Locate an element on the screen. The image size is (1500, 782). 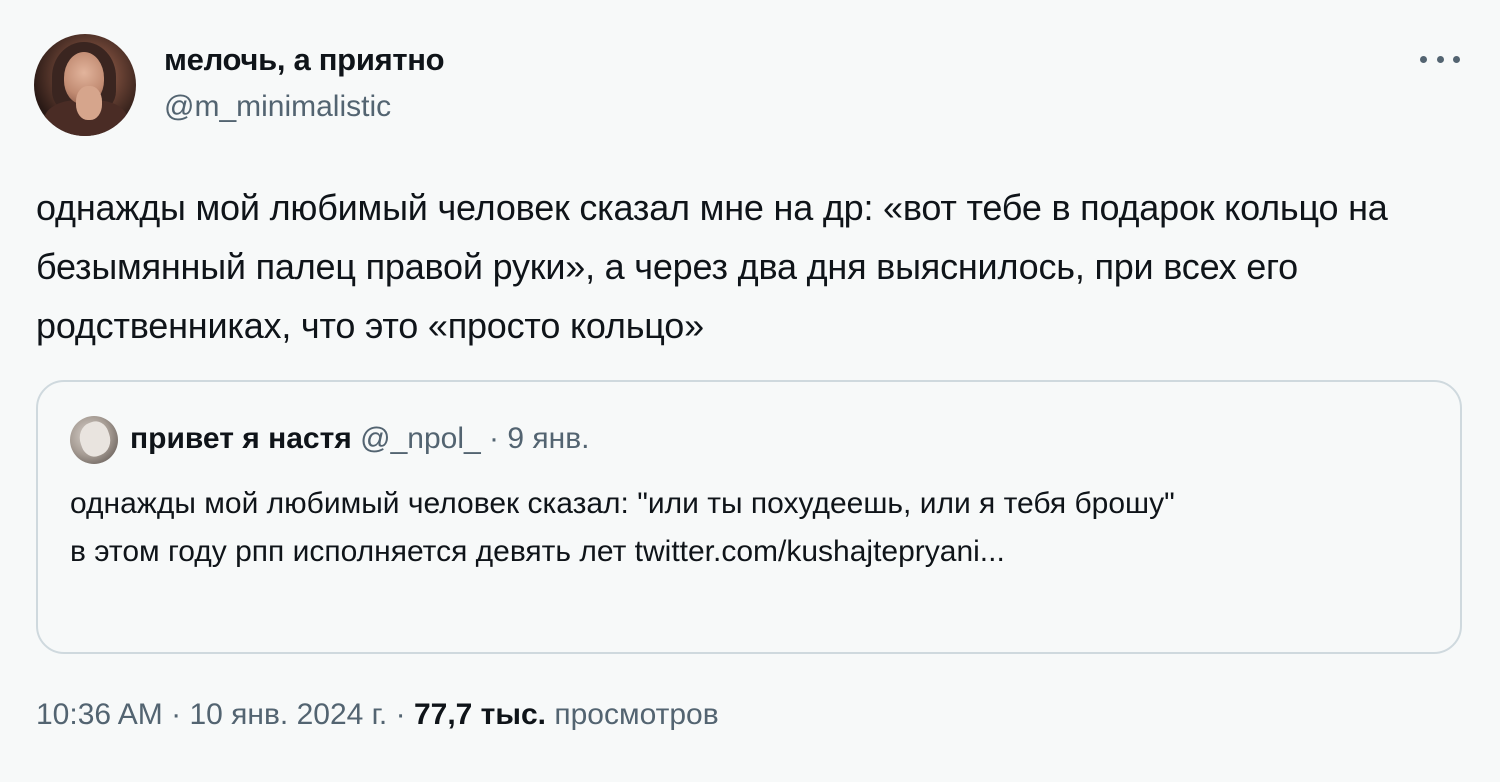
tweet-time: 10:36 AM is located at coordinates (99, 714).